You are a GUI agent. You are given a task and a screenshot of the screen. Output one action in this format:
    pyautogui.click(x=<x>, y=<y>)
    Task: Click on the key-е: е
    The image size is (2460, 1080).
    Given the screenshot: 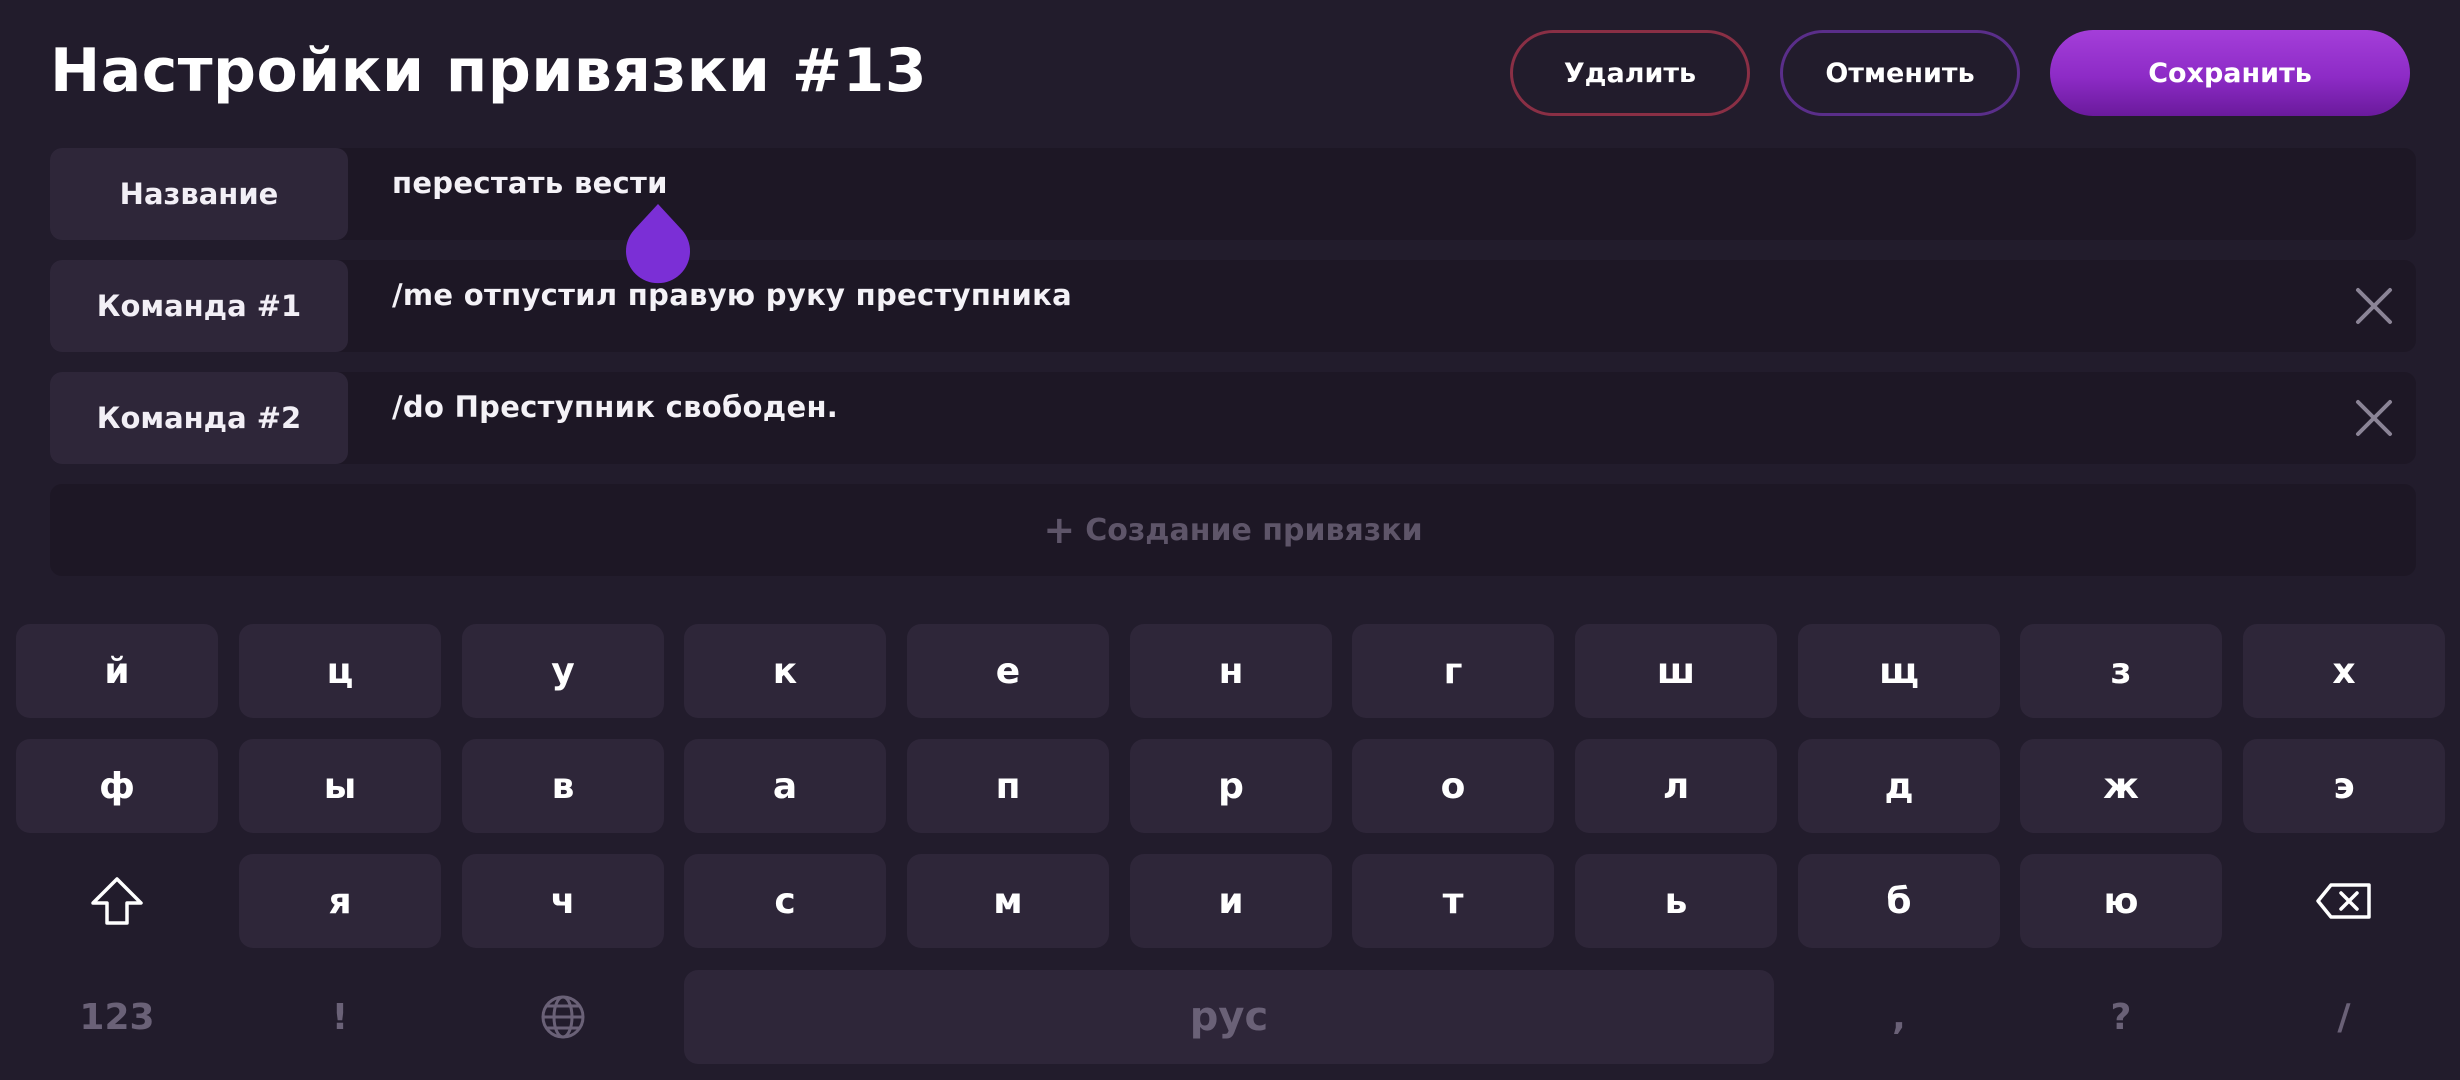 What is the action you would take?
    pyautogui.click(x=1008, y=671)
    